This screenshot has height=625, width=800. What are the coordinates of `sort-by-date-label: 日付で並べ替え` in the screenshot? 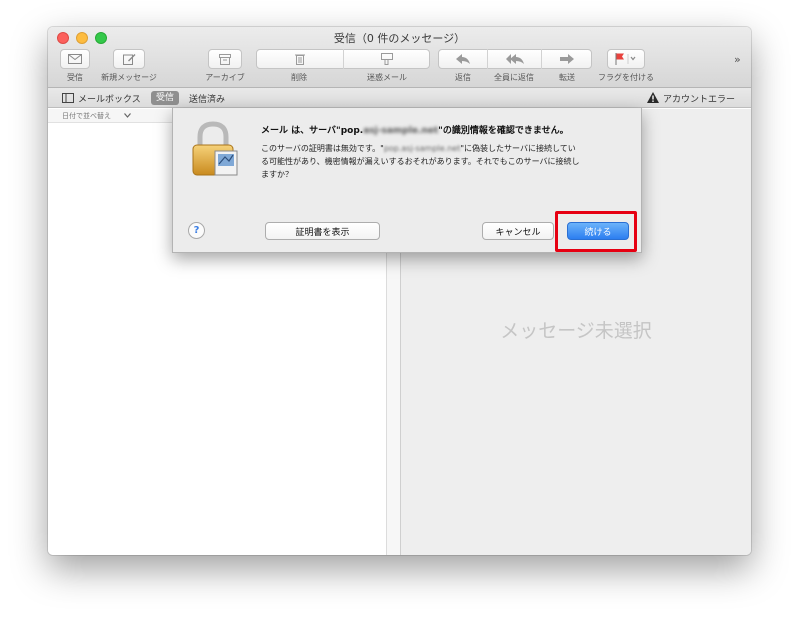 It's located at (86, 116).